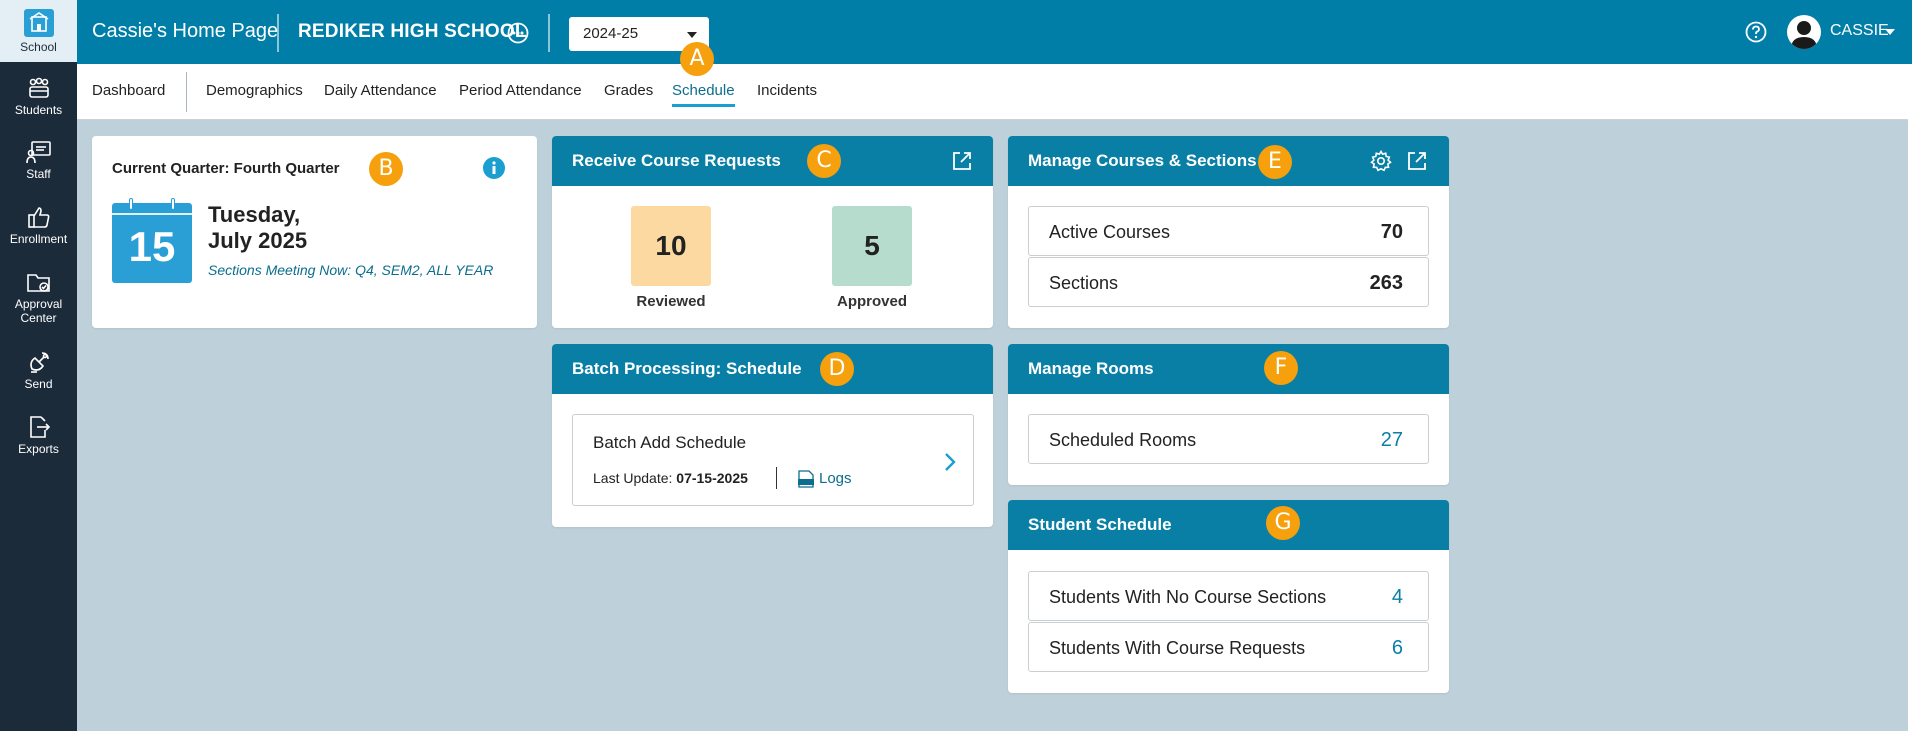 This screenshot has width=1912, height=731. What do you see at coordinates (1084, 283) in the screenshot?
I see `sections-label: Sections` at bounding box center [1084, 283].